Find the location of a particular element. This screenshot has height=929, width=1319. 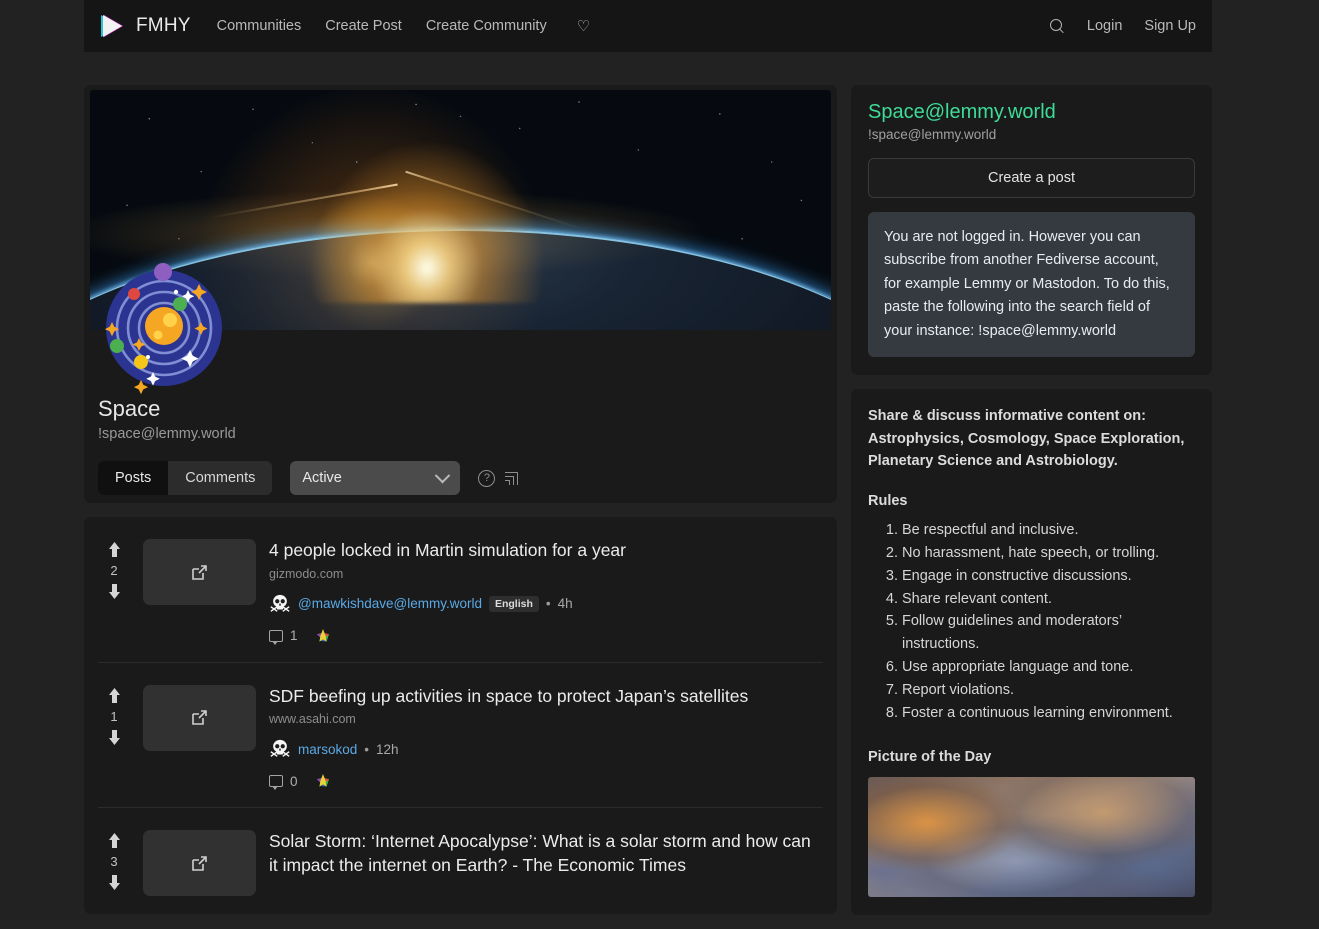

toolbar-icon-buttons: ? is located at coordinates (498, 478).